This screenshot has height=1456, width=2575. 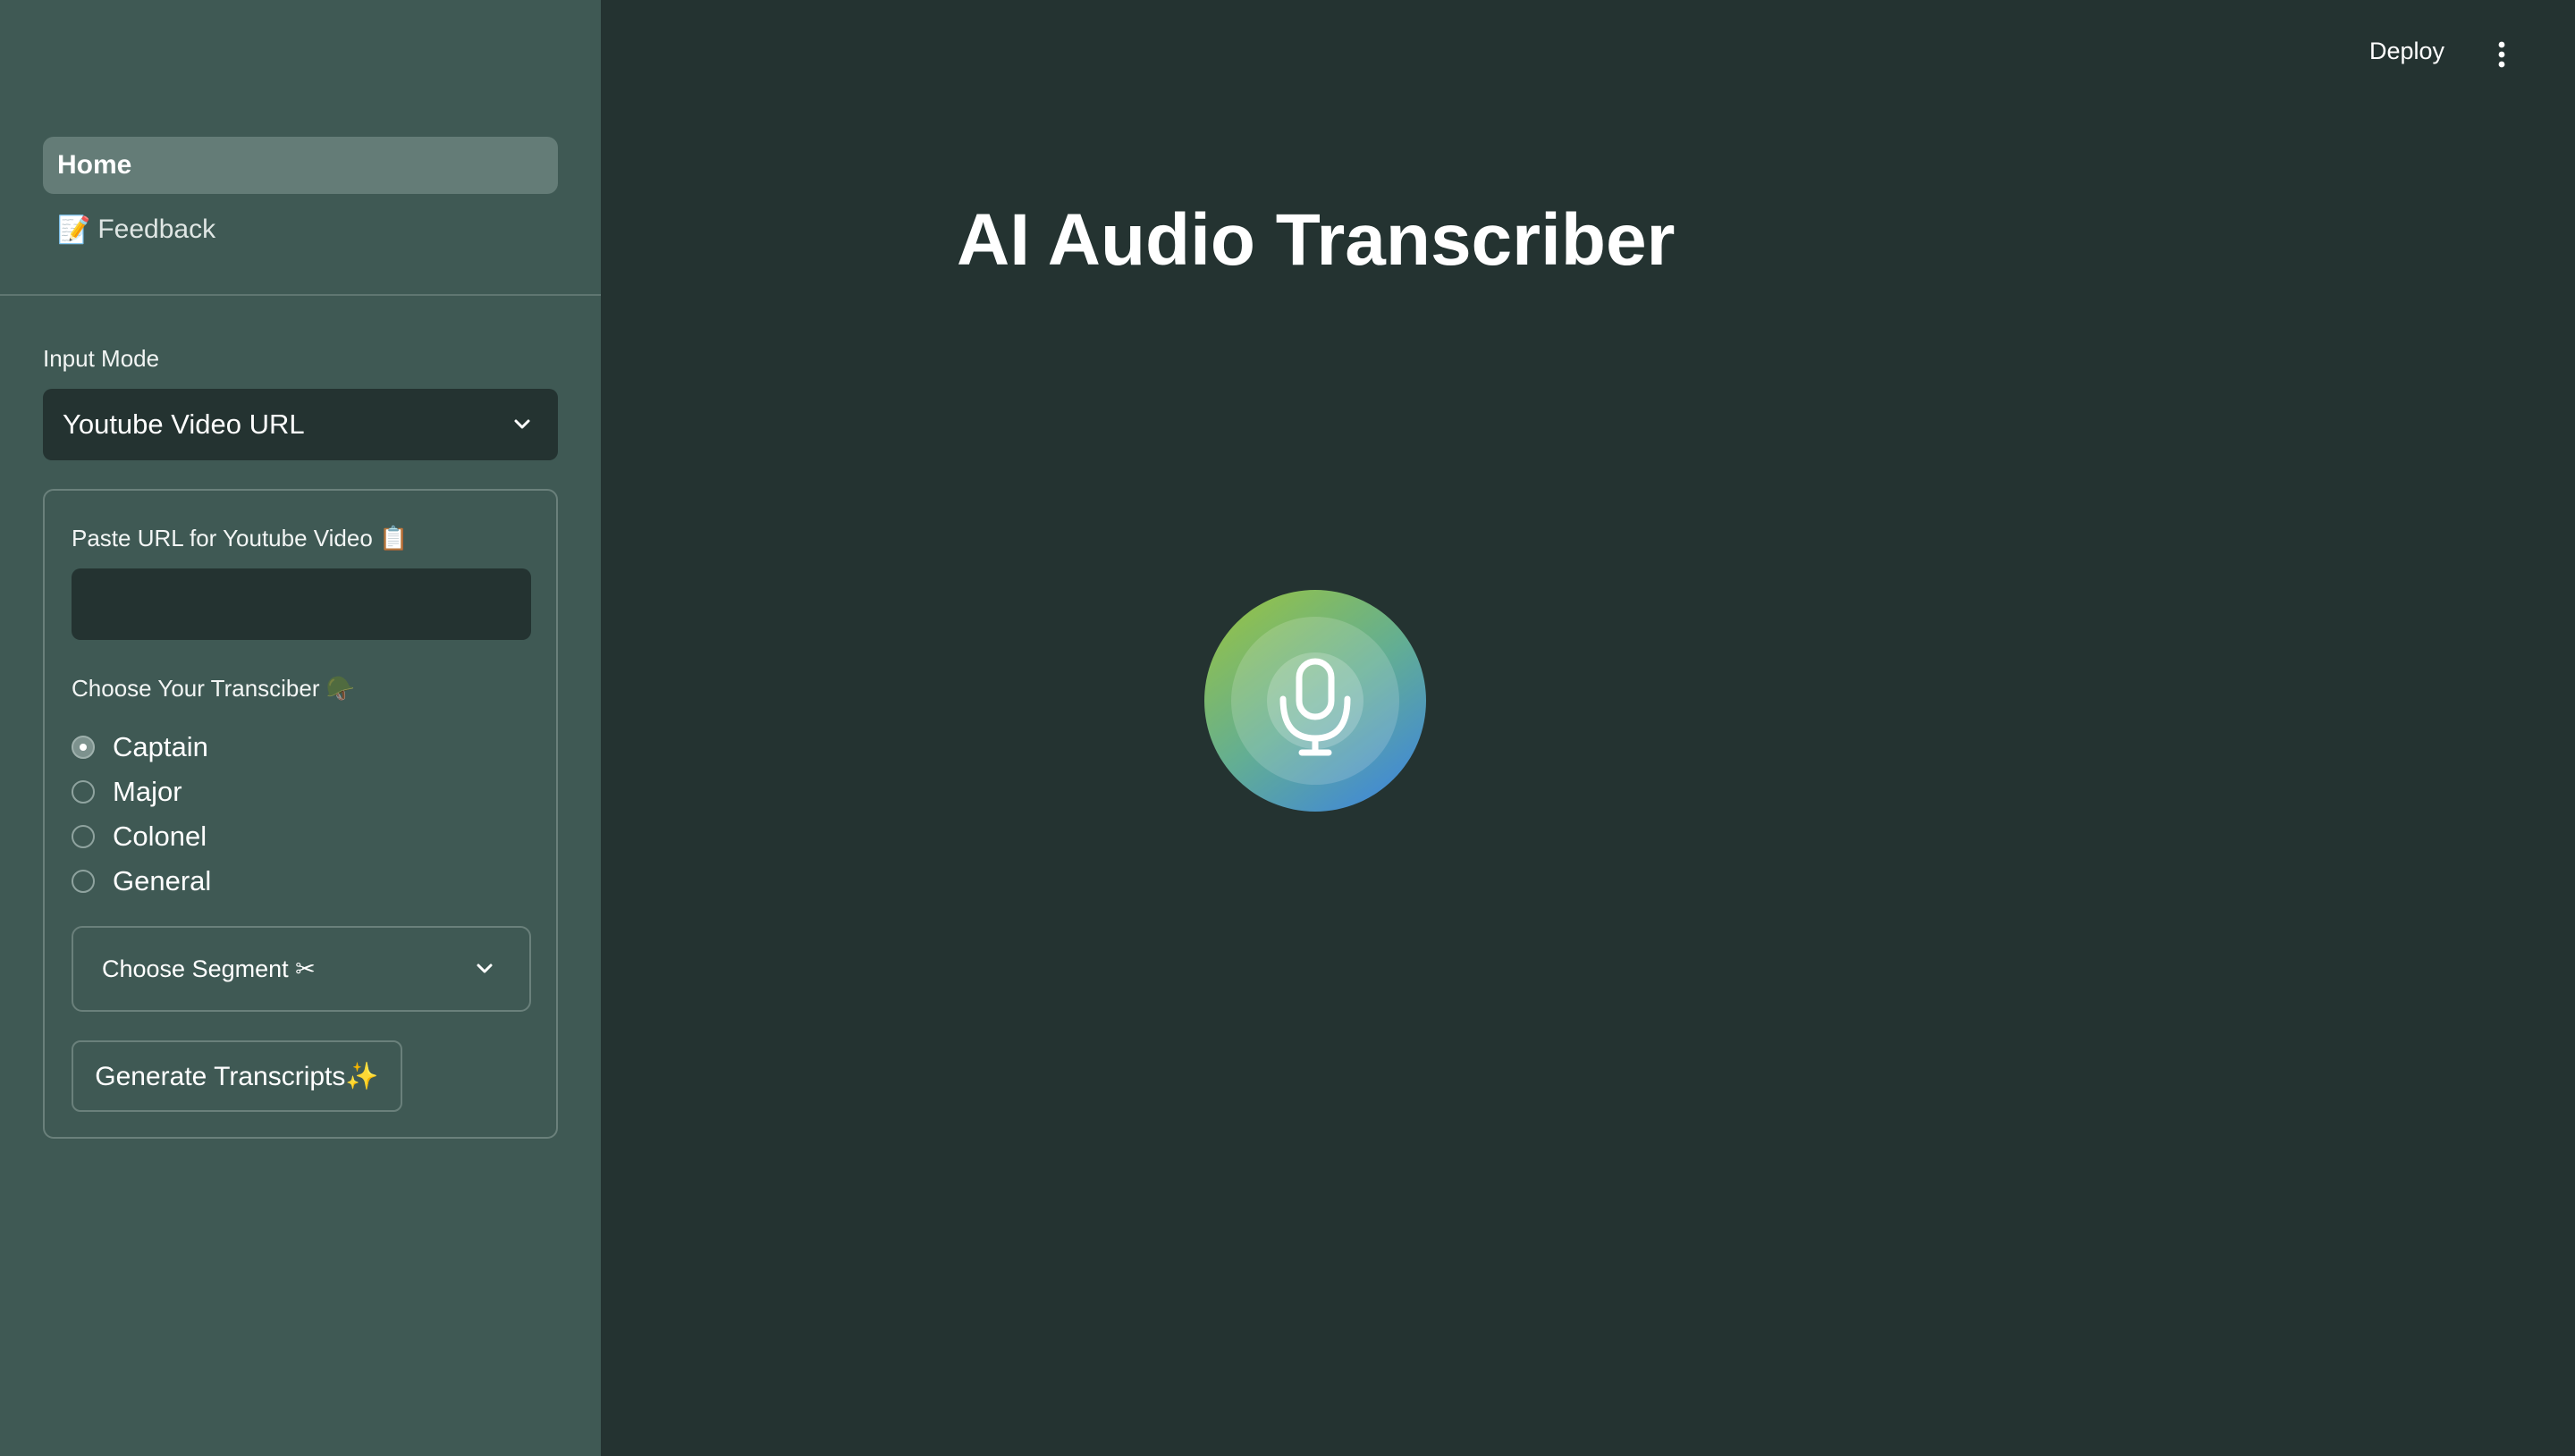 What do you see at coordinates (1519, 701) in the screenshot?
I see `soundwave-right` at bounding box center [1519, 701].